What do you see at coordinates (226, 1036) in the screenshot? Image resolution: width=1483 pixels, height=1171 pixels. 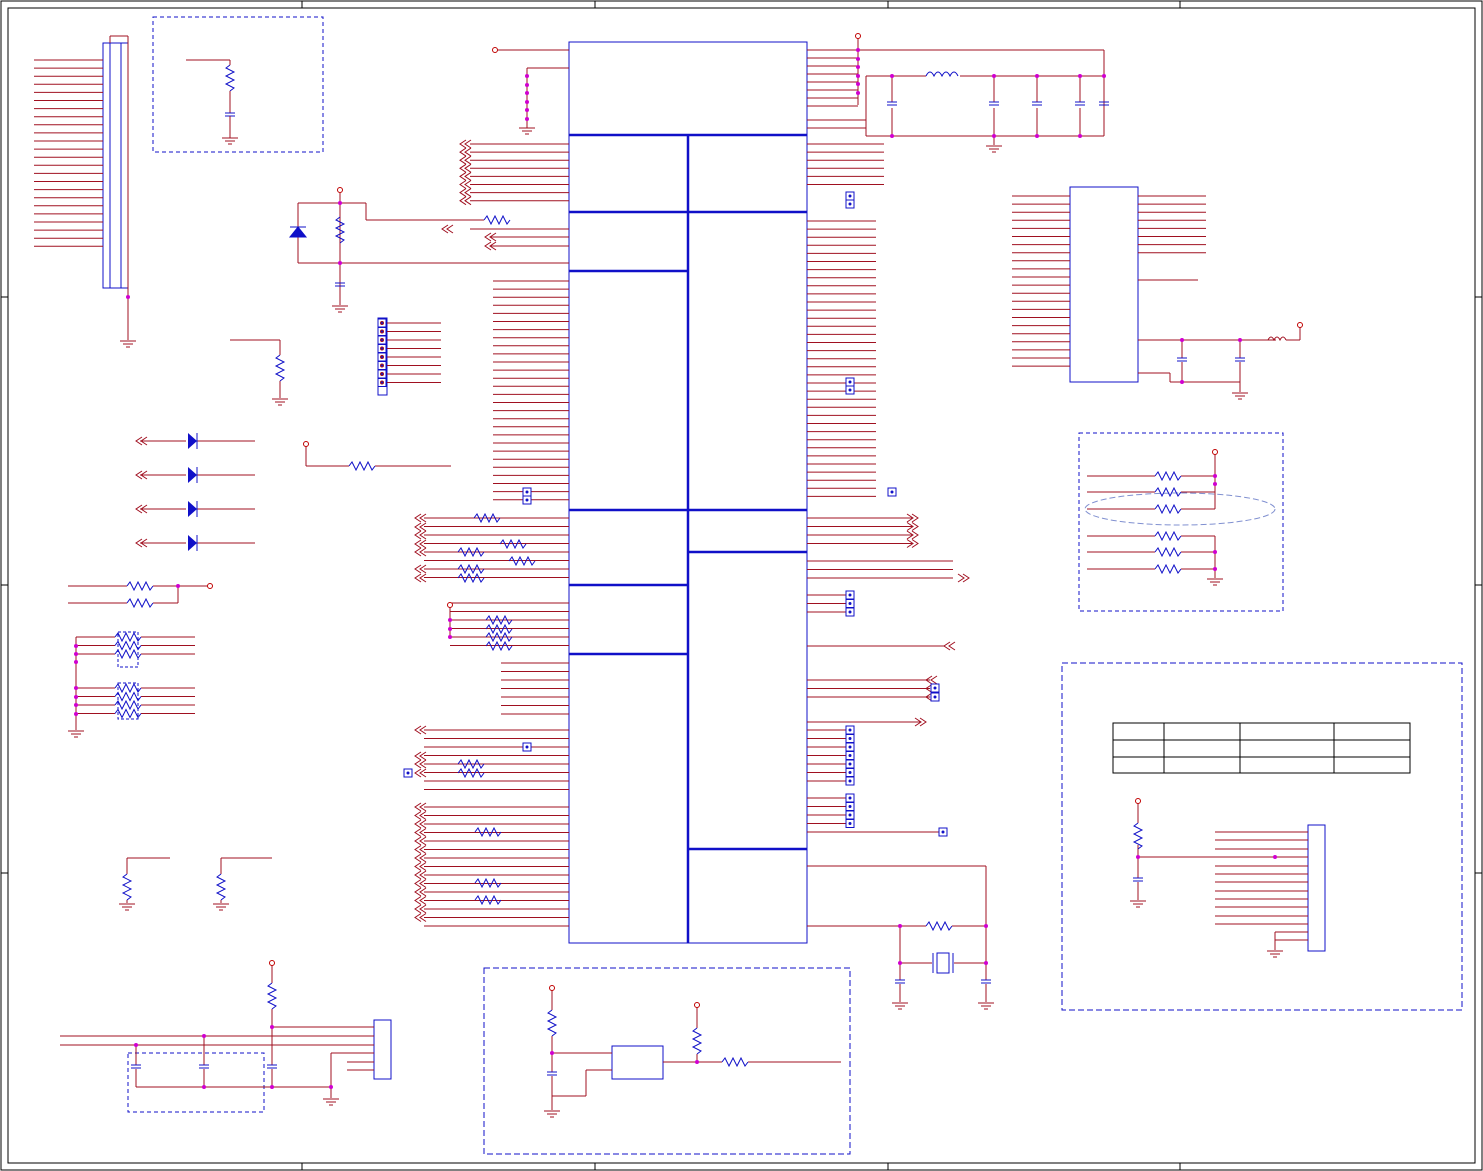 I see `bottom-connector` at bounding box center [226, 1036].